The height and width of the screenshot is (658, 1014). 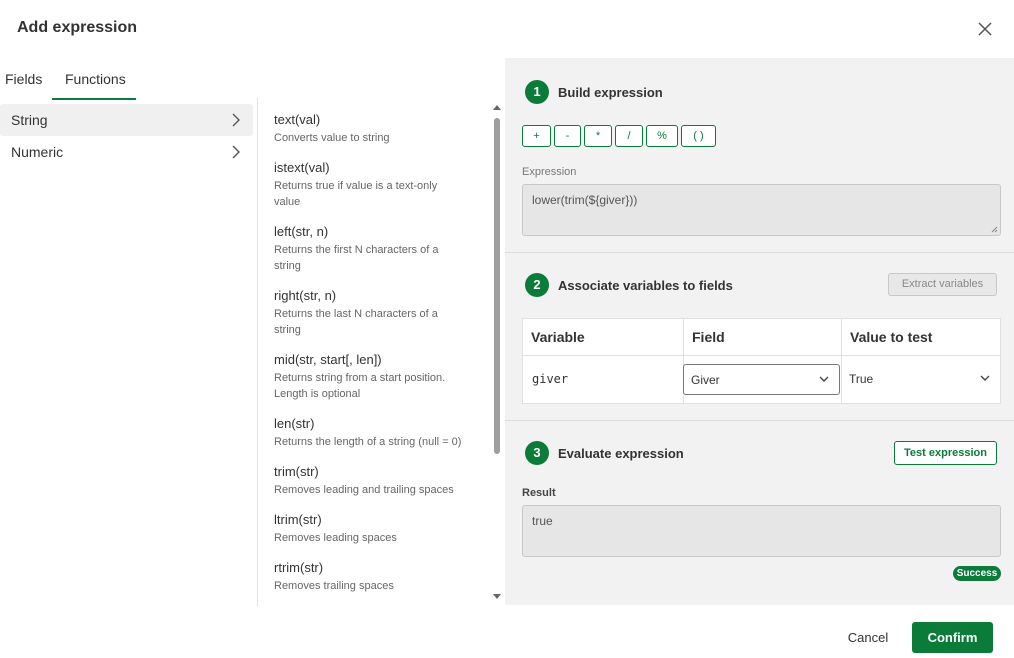 What do you see at coordinates (328, 359) in the screenshot?
I see `function-name: mid(str, start[, len])` at bounding box center [328, 359].